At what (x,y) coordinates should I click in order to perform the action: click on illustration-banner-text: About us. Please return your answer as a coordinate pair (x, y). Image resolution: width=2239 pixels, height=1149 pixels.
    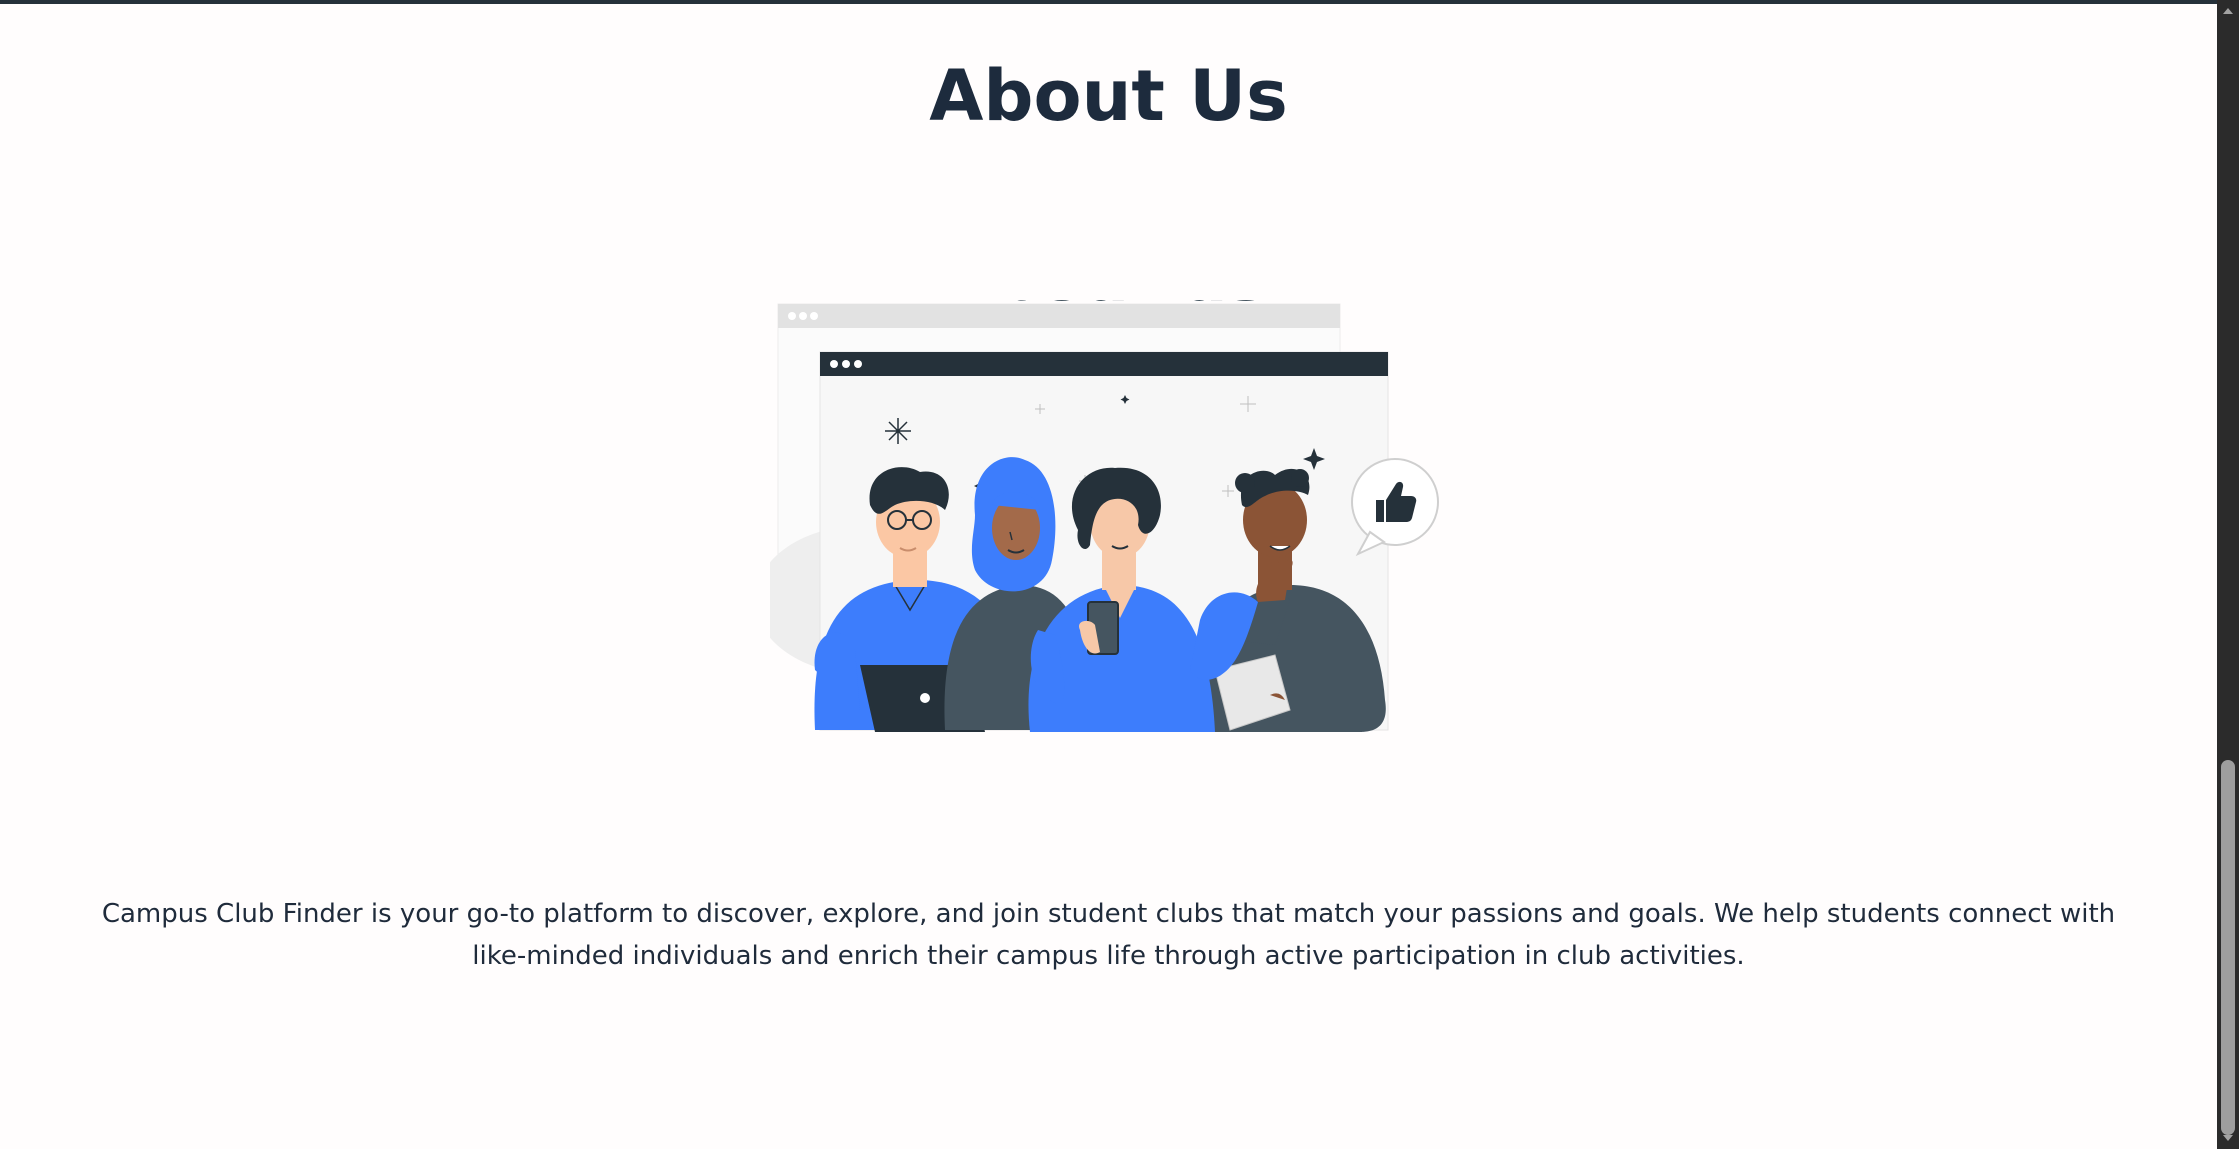
    Looking at the image, I should click on (1104, 308).